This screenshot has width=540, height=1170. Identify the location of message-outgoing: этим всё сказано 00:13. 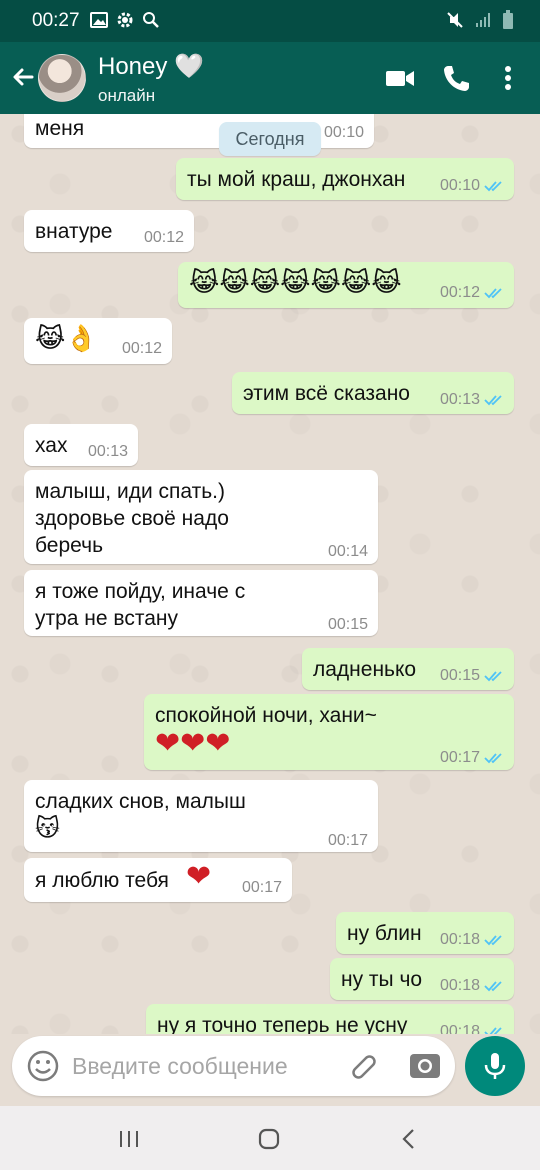
(373, 393).